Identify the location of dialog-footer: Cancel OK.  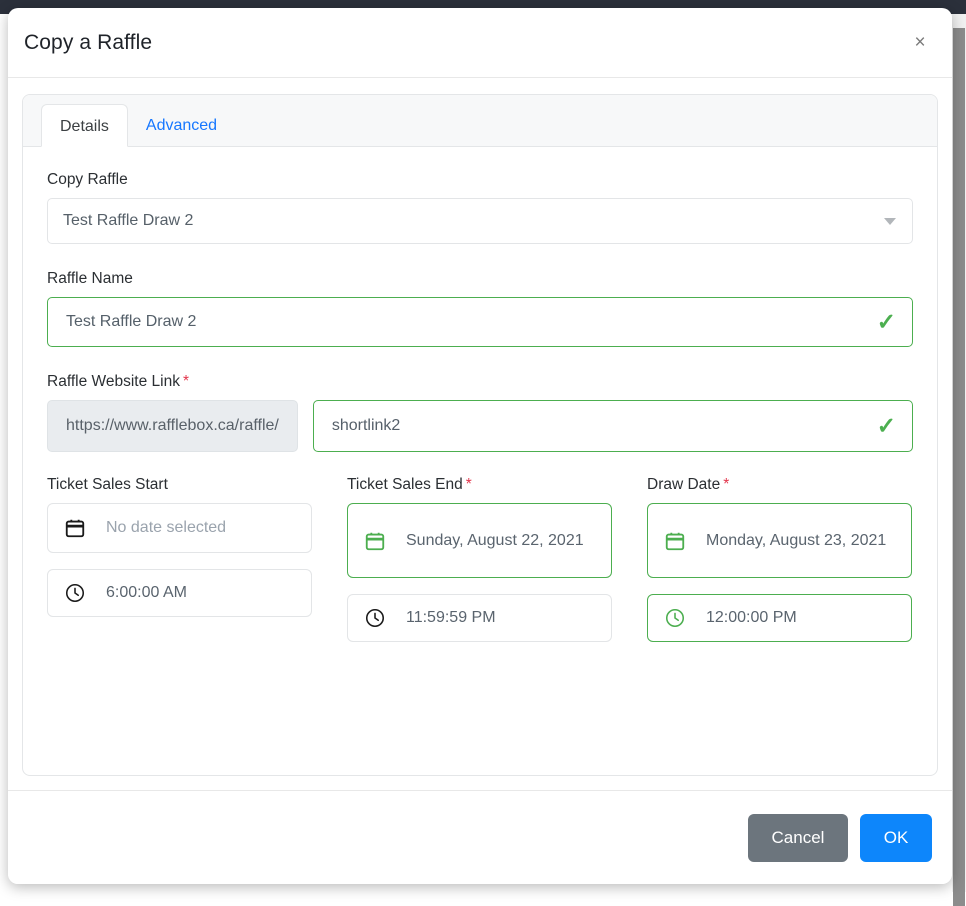
(480, 837).